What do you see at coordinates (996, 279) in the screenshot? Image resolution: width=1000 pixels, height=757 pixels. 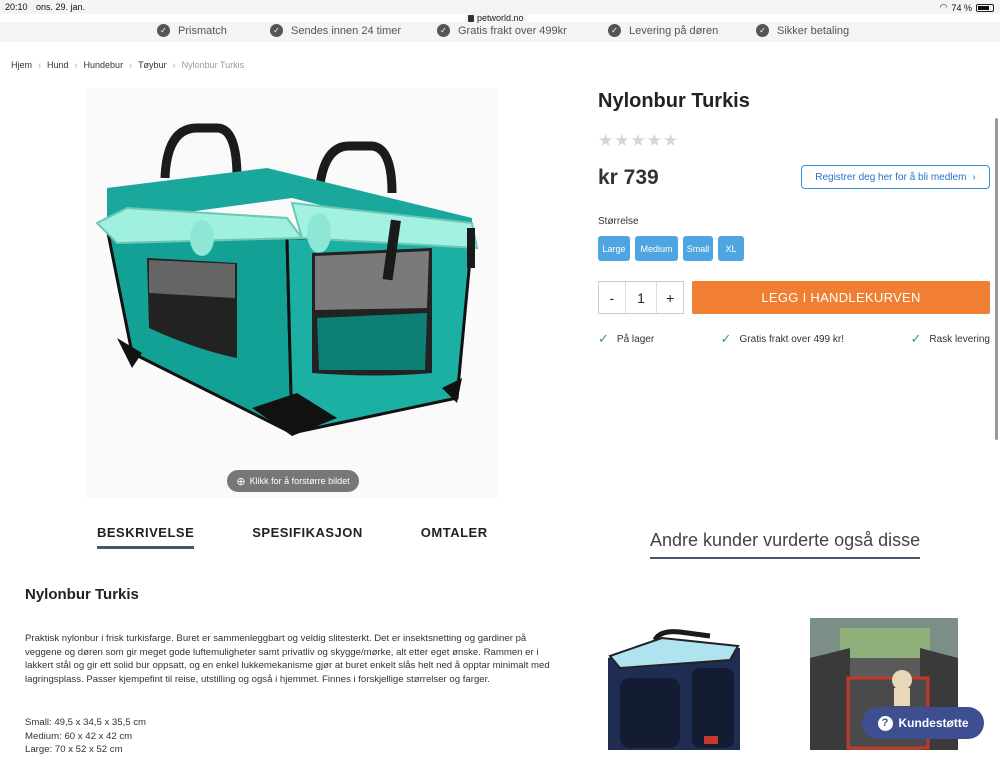 I see `scrollbar` at bounding box center [996, 279].